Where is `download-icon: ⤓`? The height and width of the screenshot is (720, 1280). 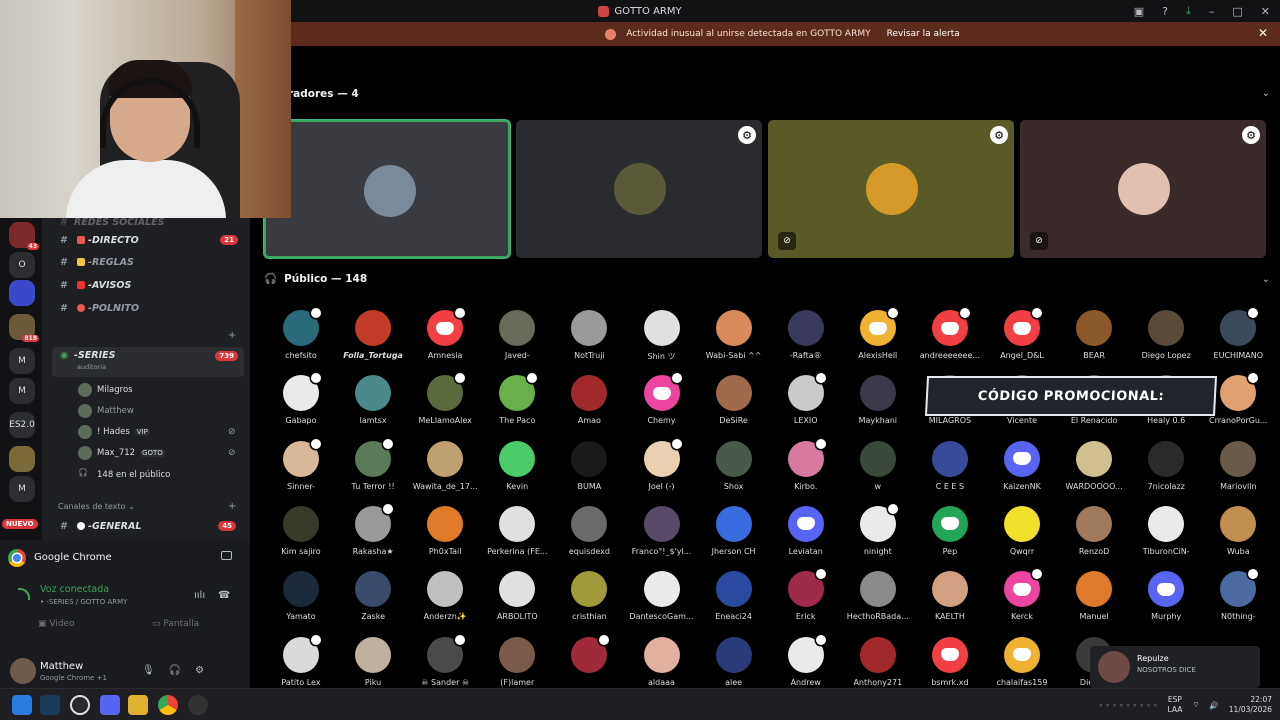
download-icon: ⤓ is located at coordinates (1188, 11).